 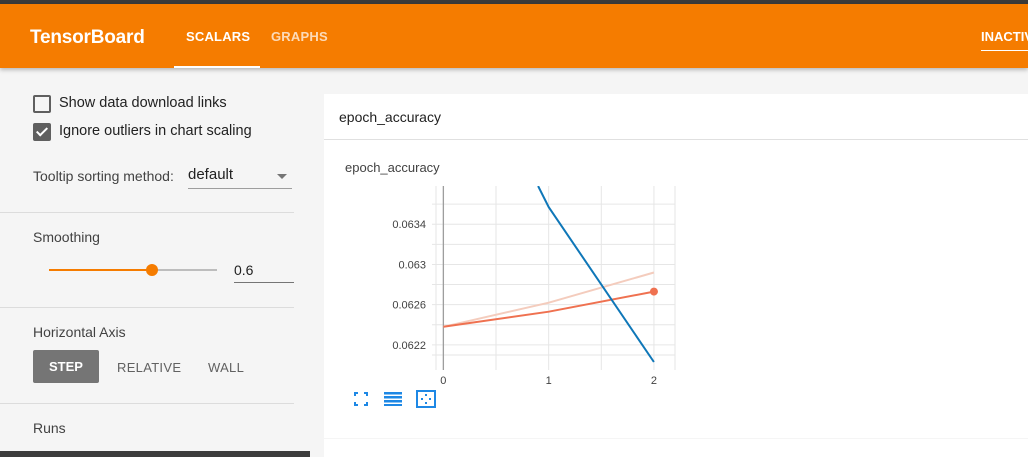 What do you see at coordinates (87, 37) in the screenshot?
I see `app-title: TensorBoard` at bounding box center [87, 37].